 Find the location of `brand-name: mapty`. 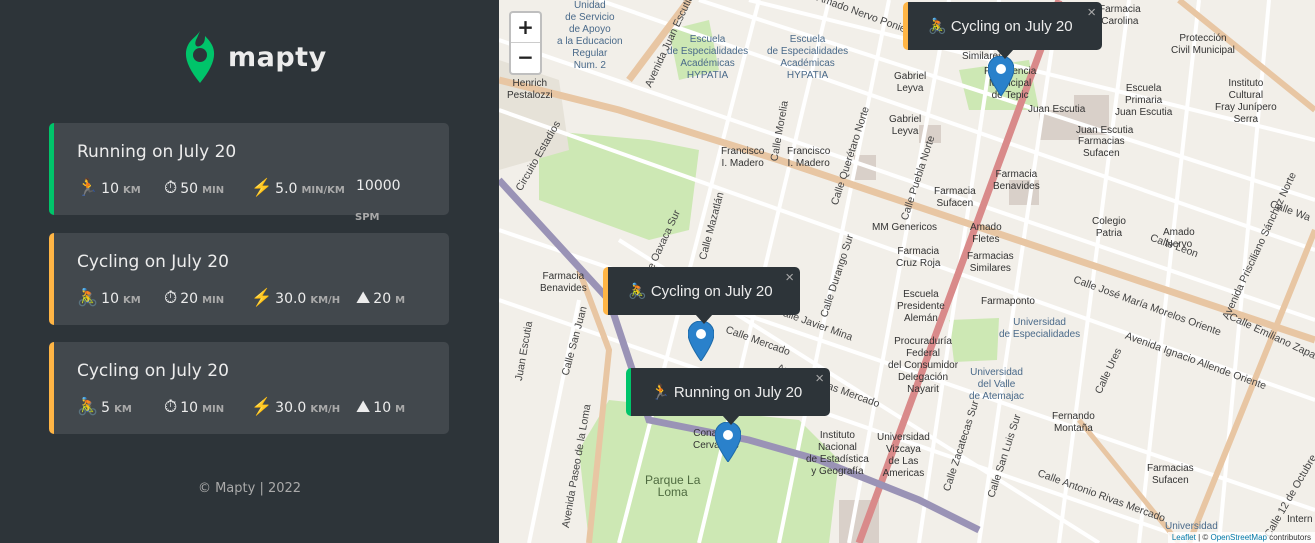

brand-name: mapty is located at coordinates (277, 57).